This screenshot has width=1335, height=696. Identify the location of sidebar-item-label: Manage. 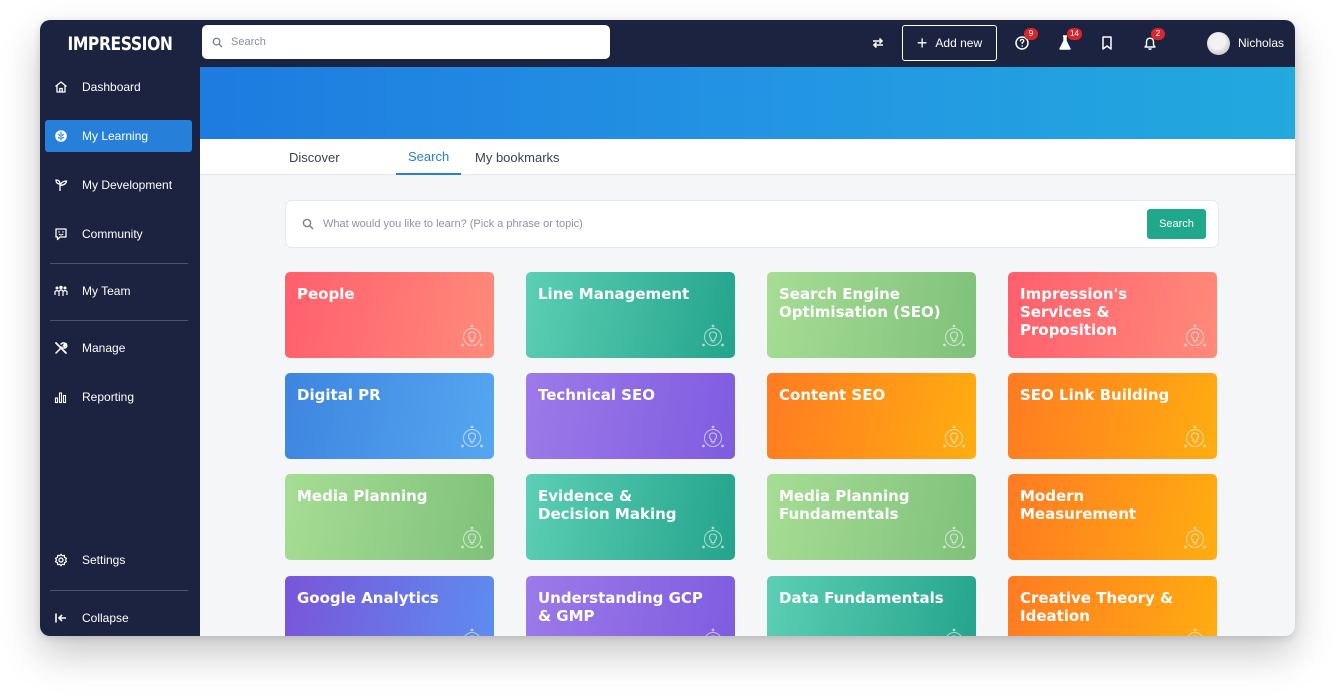
(104, 348).